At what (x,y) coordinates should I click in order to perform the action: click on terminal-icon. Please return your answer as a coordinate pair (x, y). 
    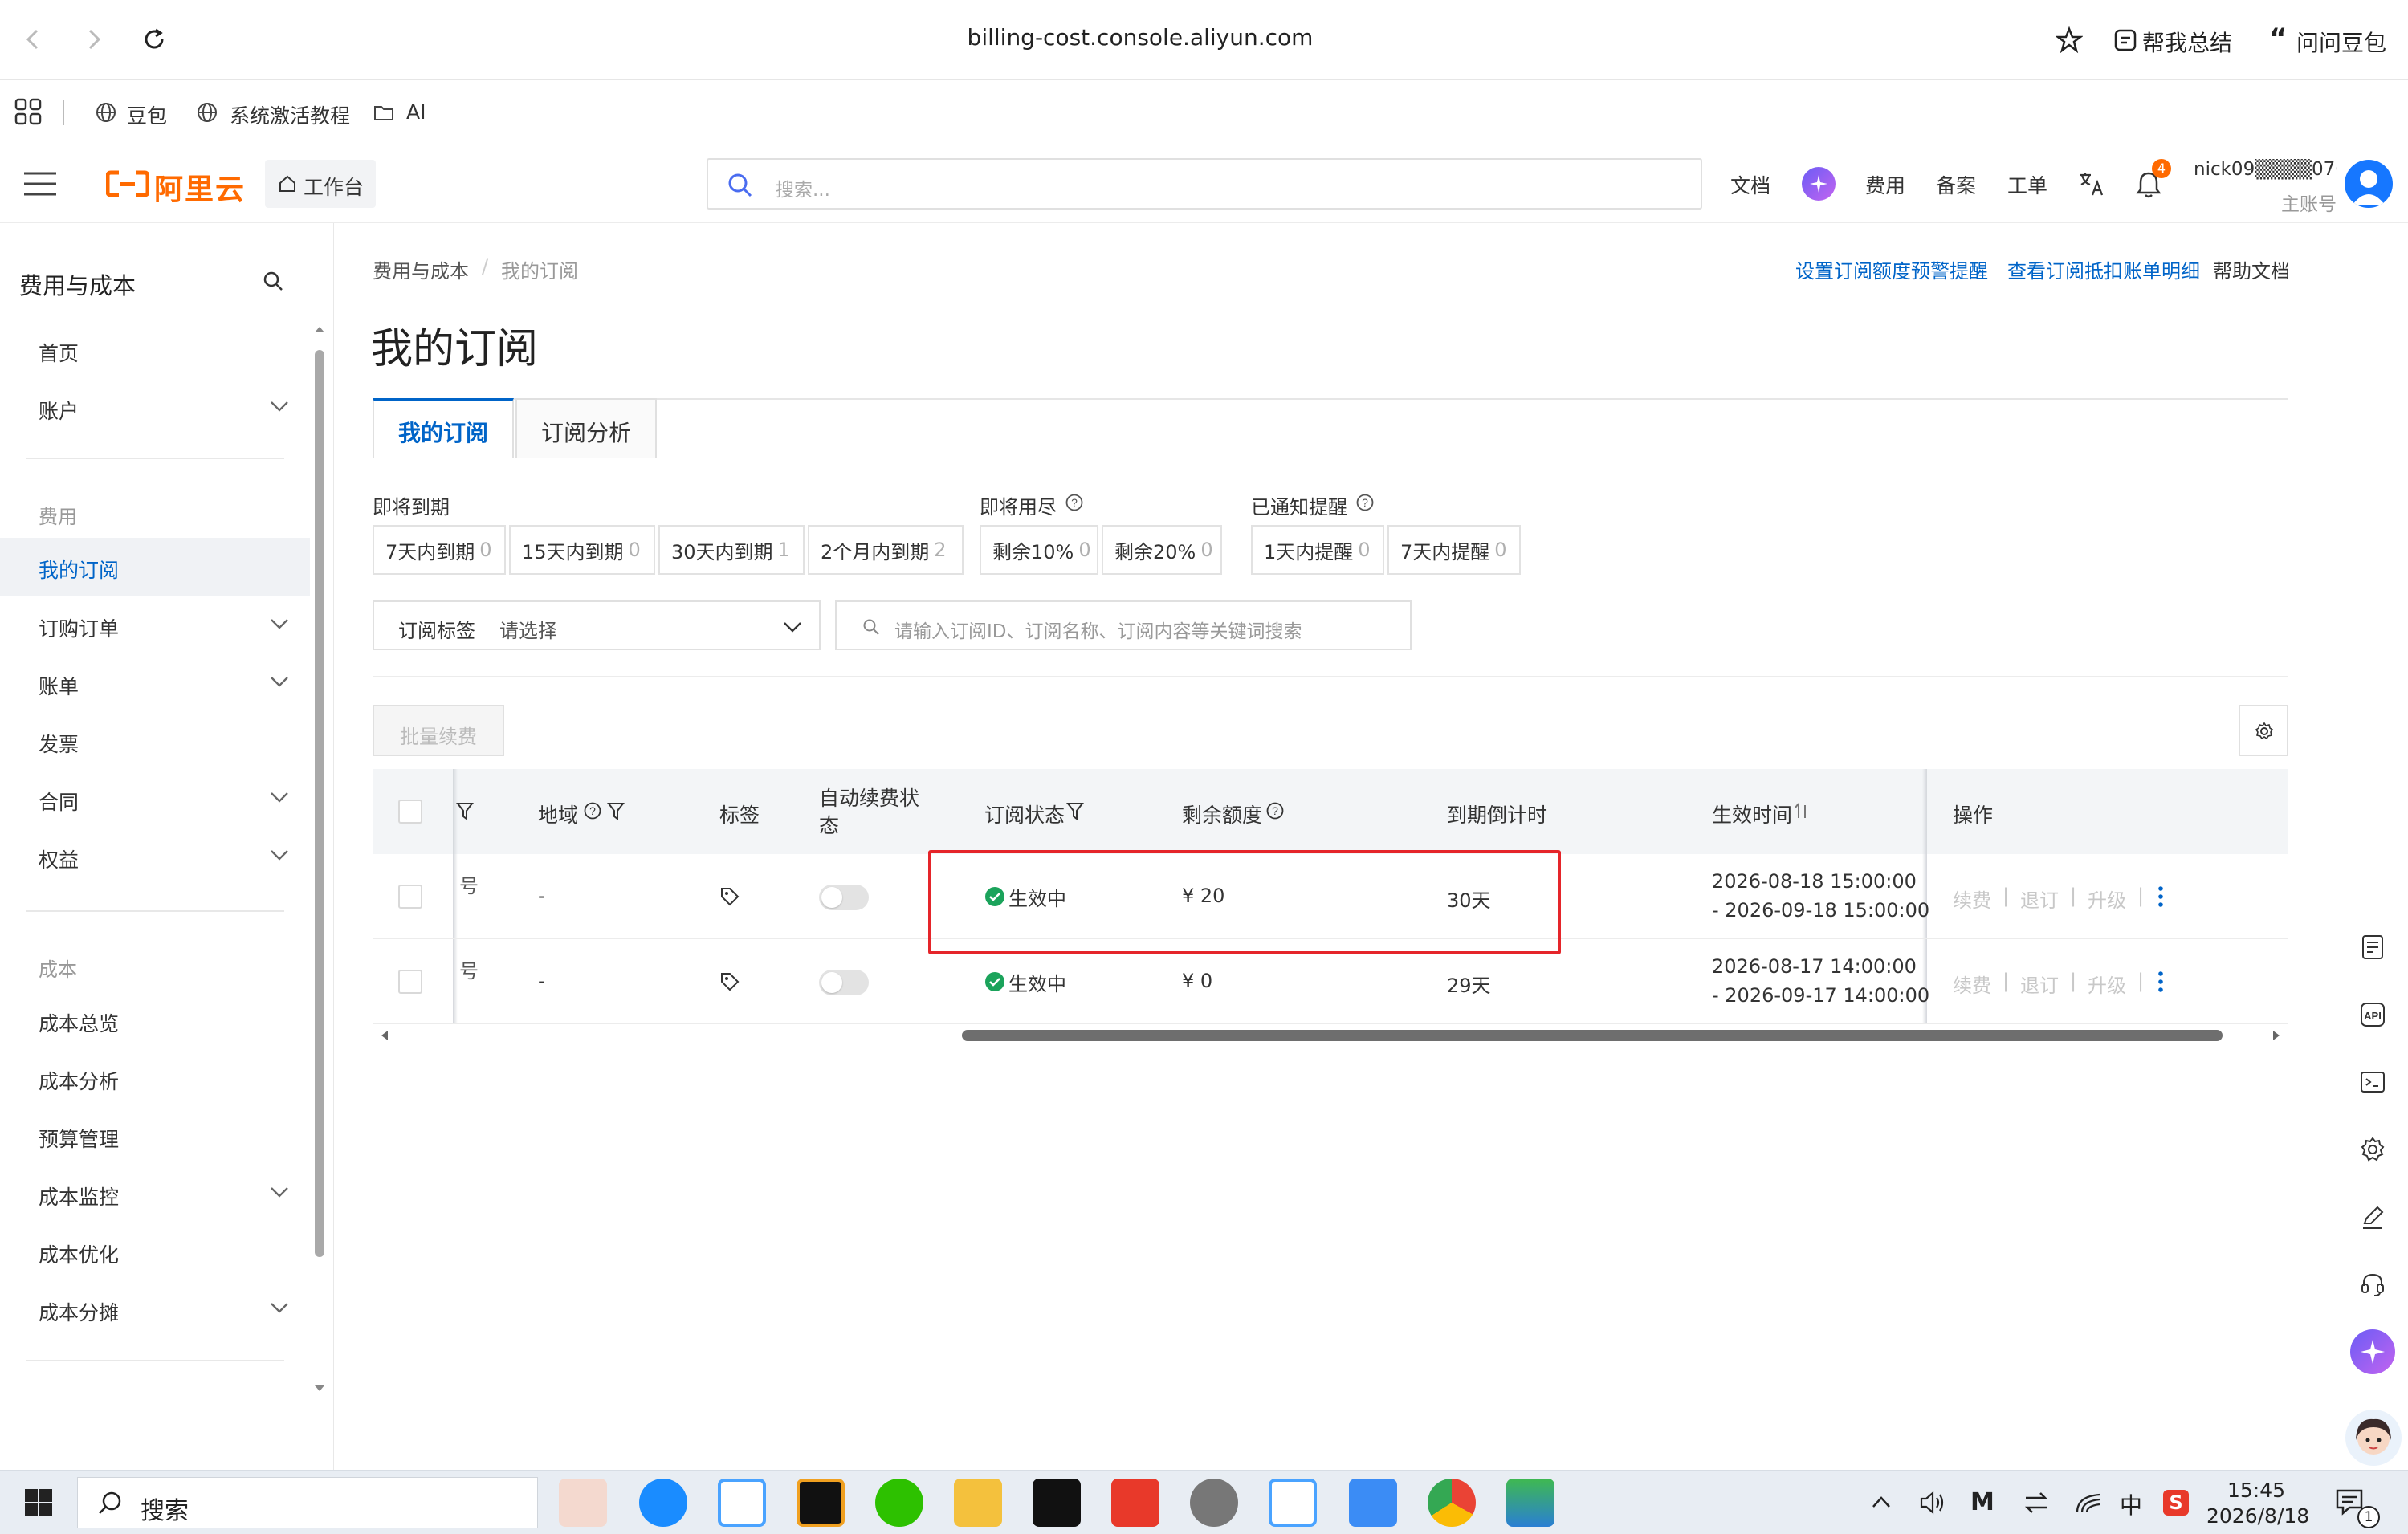
    Looking at the image, I should click on (2372, 1082).